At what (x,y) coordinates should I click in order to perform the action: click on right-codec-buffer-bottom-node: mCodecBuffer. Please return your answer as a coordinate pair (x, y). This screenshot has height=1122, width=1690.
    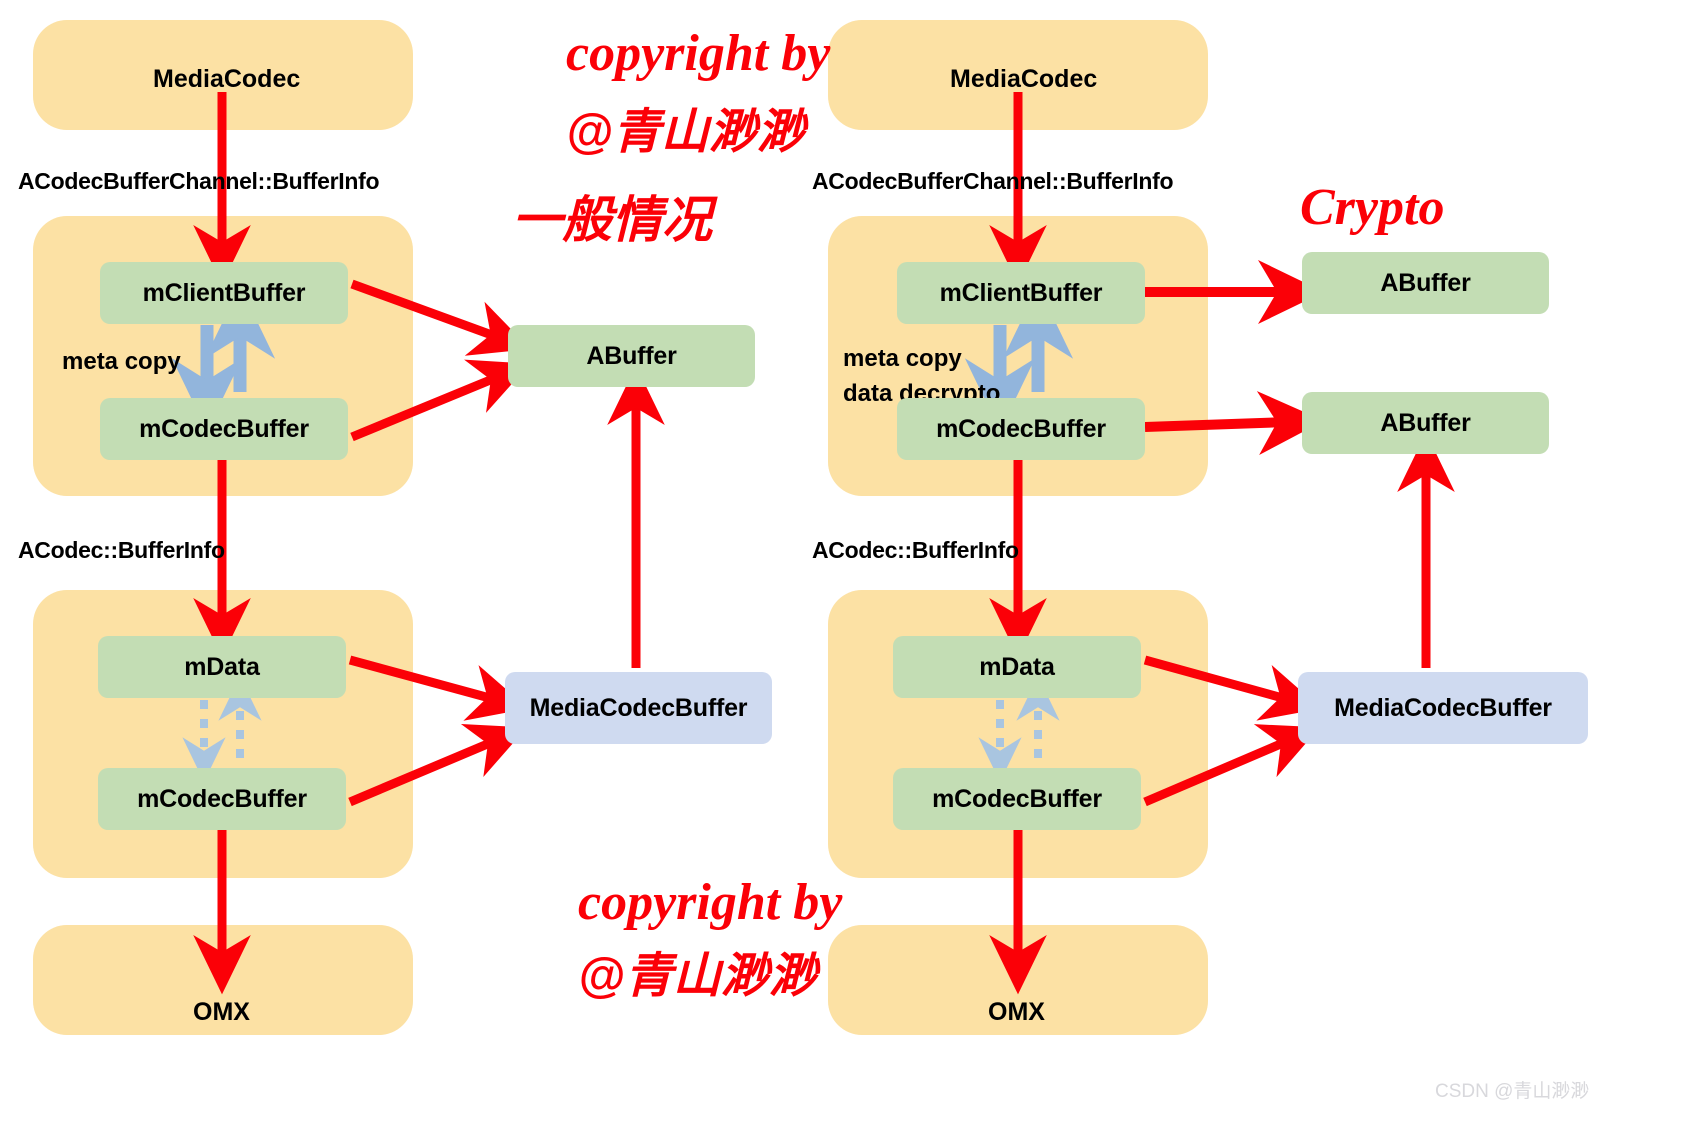
    Looking at the image, I should click on (1017, 799).